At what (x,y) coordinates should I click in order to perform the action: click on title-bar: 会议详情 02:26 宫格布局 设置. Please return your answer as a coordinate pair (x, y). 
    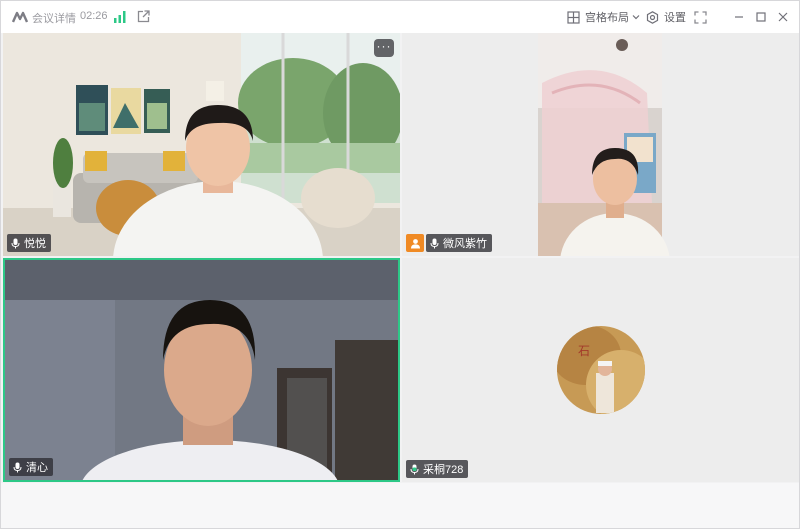
    Looking at the image, I should click on (400, 17).